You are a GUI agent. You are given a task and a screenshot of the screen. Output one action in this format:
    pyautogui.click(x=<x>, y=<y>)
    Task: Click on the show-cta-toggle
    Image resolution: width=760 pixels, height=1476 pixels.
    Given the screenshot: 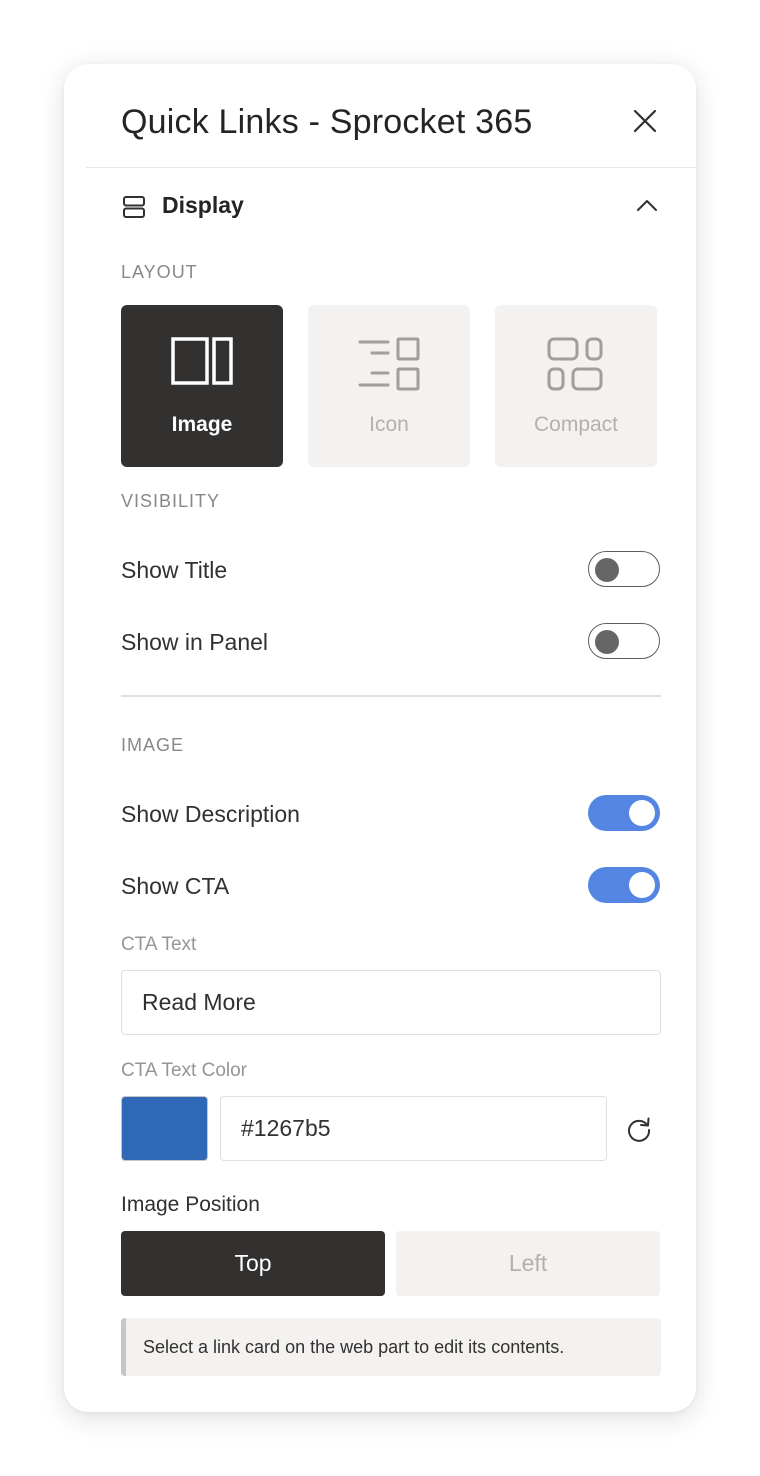 What is the action you would take?
    pyautogui.click(x=624, y=885)
    